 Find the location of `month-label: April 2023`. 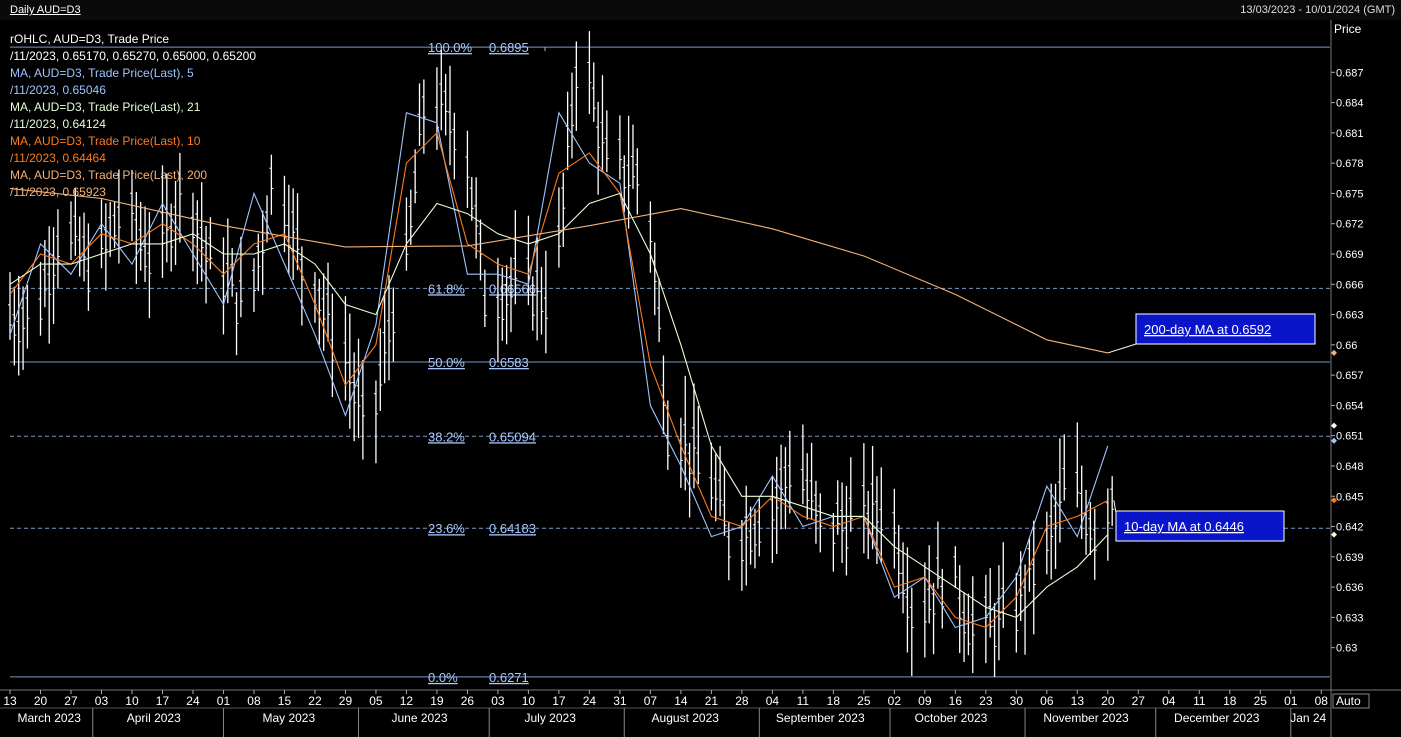

month-label: April 2023 is located at coordinates (154, 718).